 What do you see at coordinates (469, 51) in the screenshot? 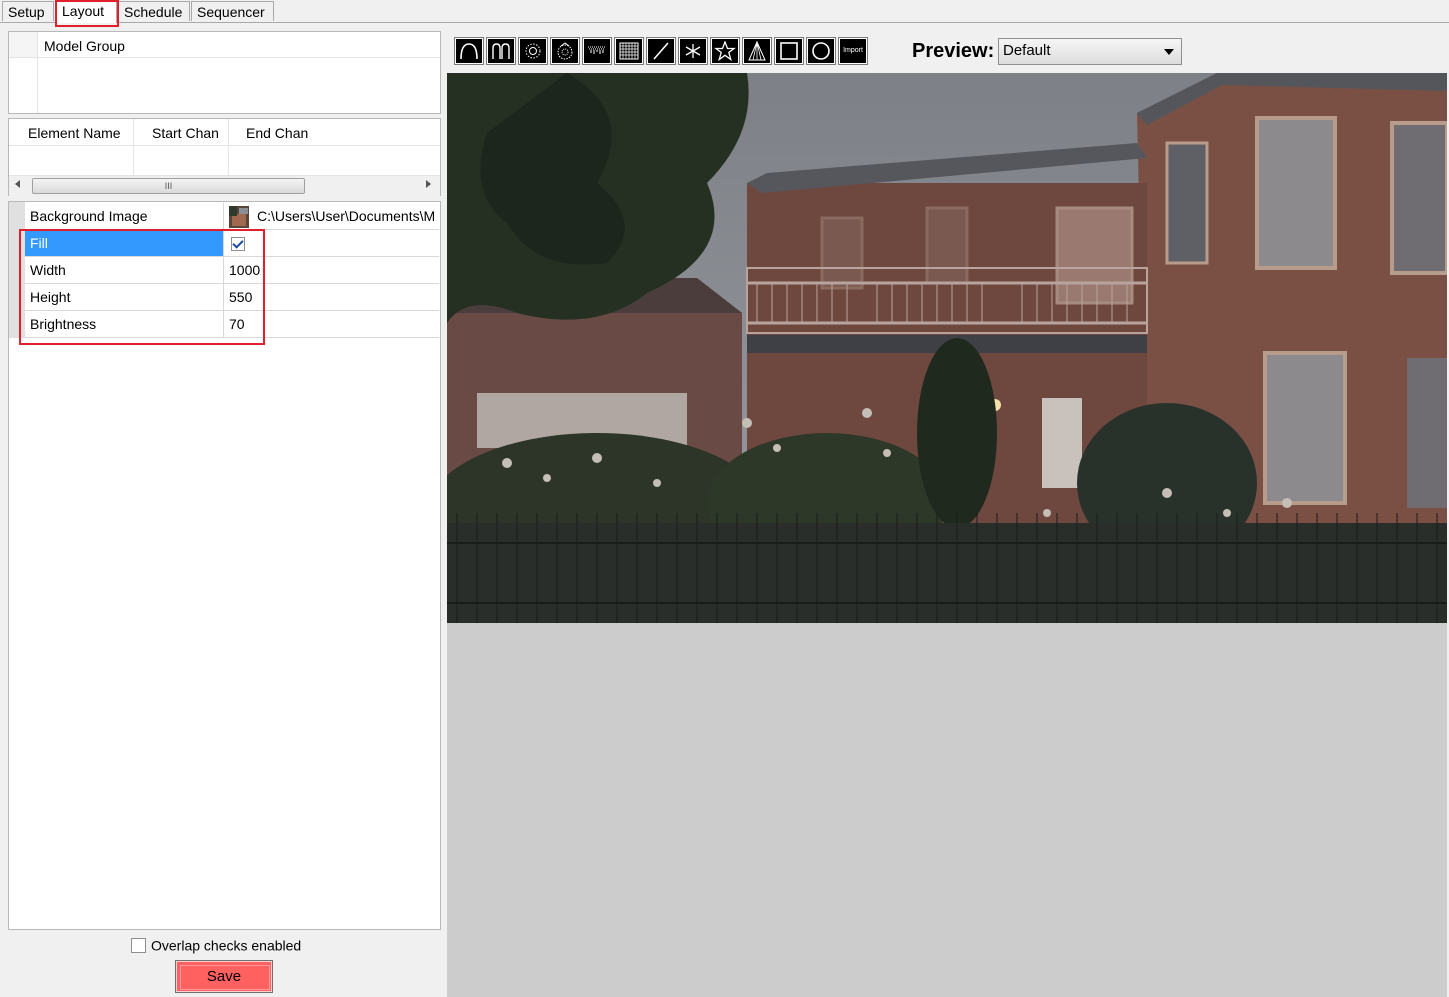
I see `arch-icon` at bounding box center [469, 51].